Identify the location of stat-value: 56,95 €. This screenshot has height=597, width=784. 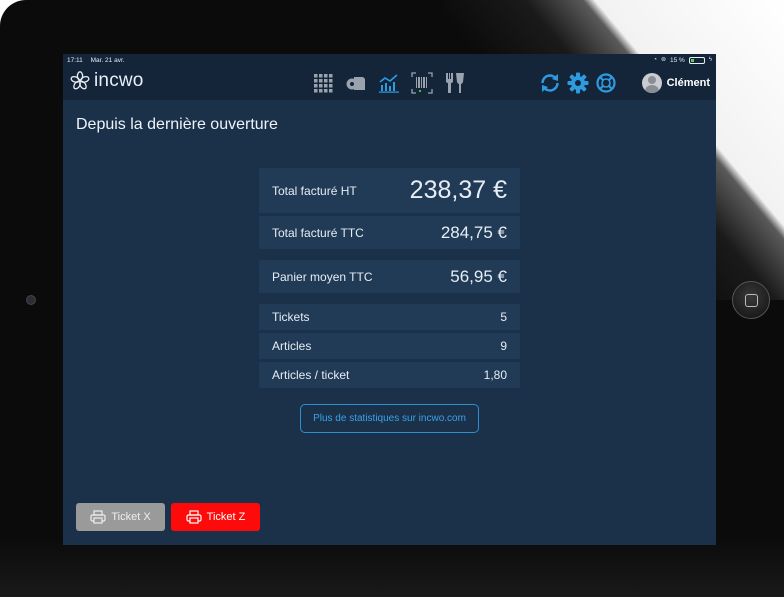
(478, 276).